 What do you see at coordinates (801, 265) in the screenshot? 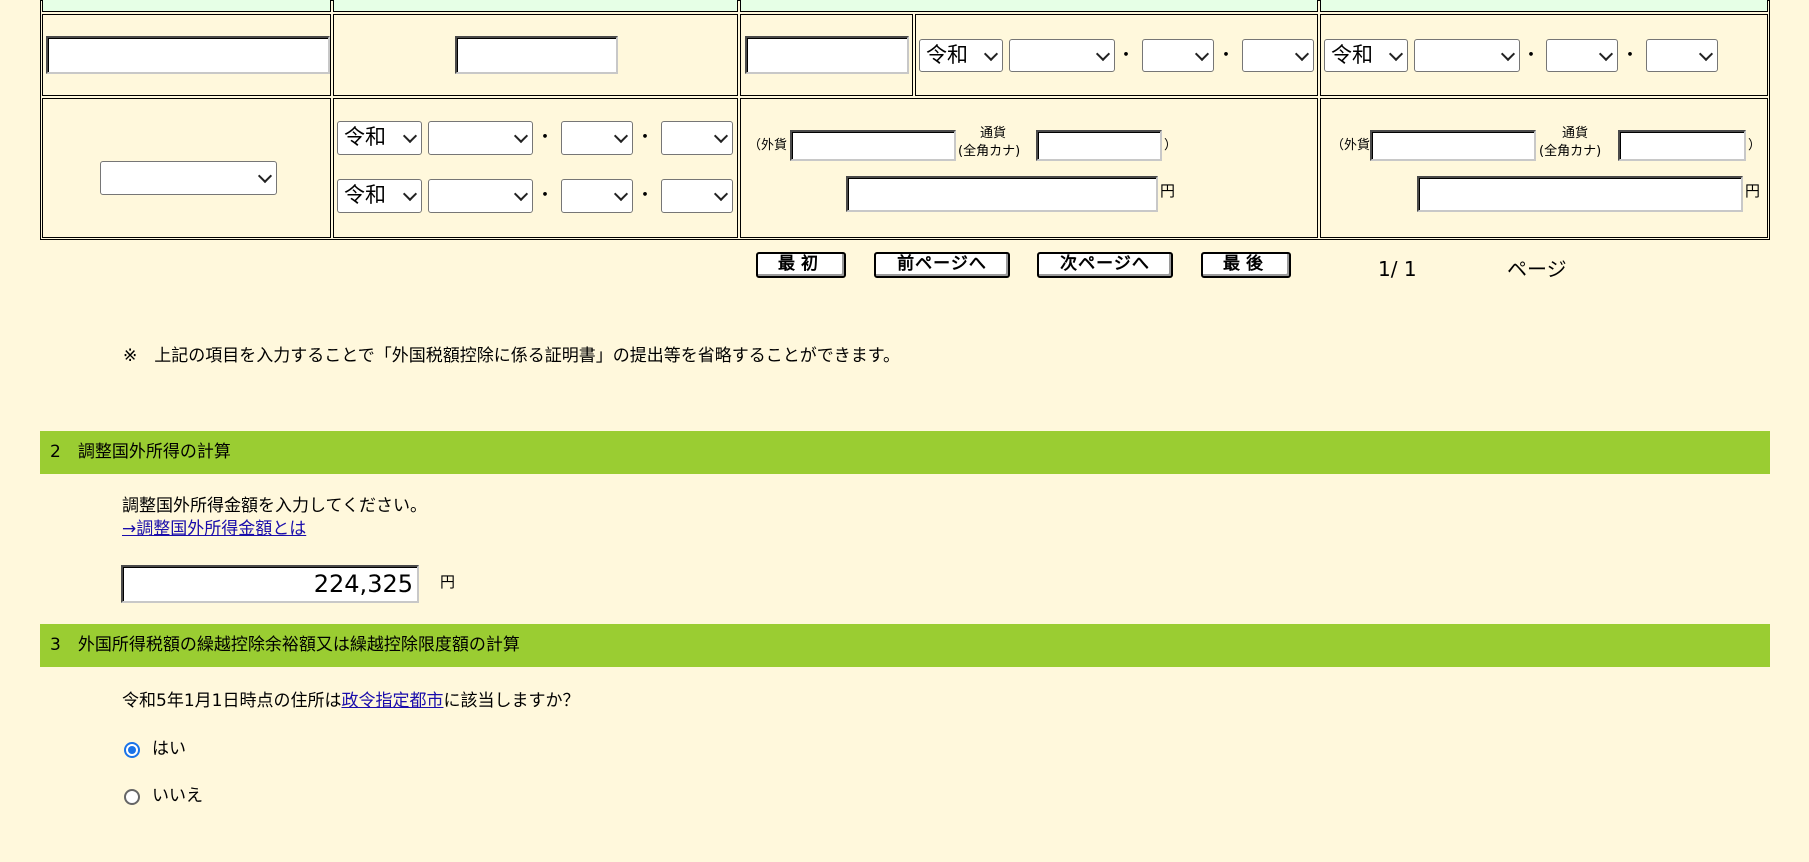
I see `first-page-button: 最初` at bounding box center [801, 265].